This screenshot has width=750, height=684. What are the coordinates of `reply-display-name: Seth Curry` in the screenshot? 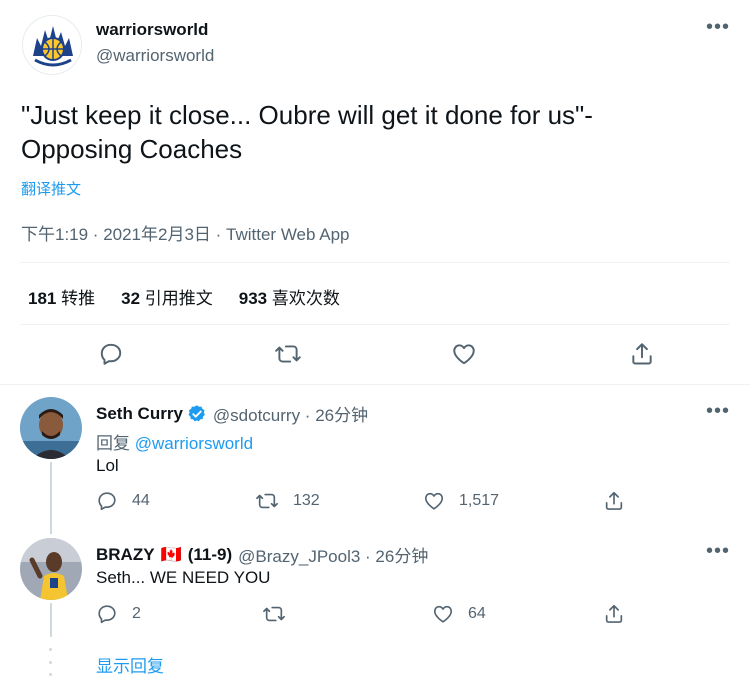 It's located at (139, 414).